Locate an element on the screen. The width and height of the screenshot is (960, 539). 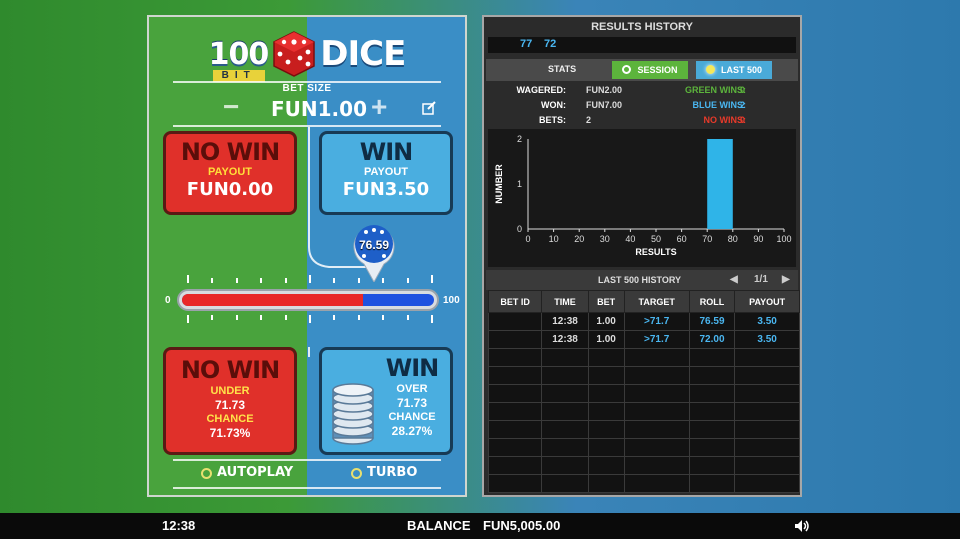
no-win-title: NO WIN is located at coordinates (230, 370).